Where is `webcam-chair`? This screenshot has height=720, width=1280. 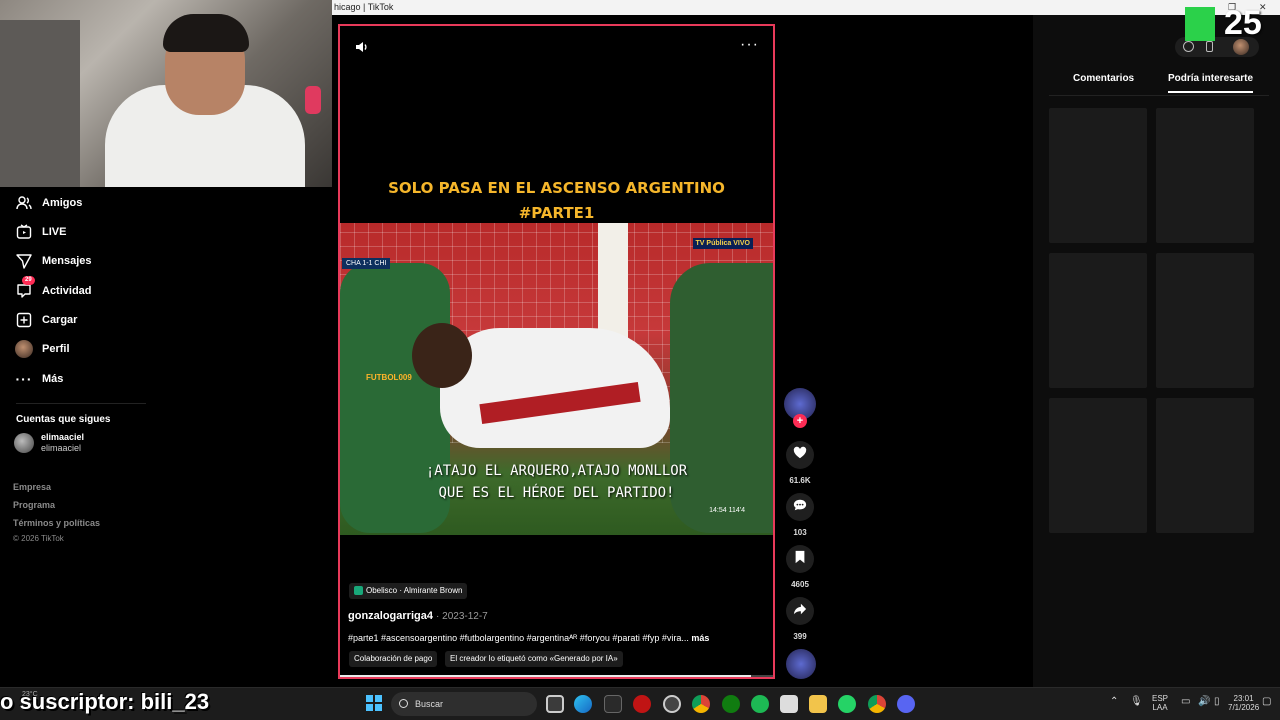 webcam-chair is located at coordinates (40, 103).